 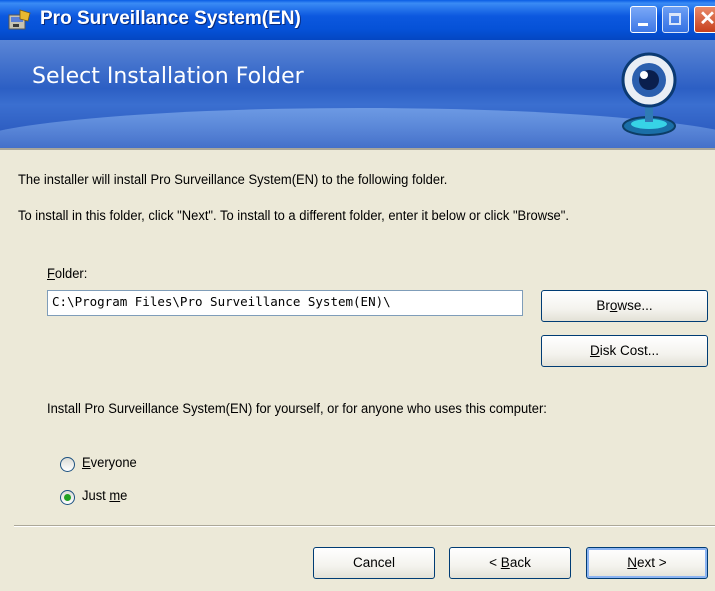 I want to click on back-button: < Back, so click(x=510, y=563).